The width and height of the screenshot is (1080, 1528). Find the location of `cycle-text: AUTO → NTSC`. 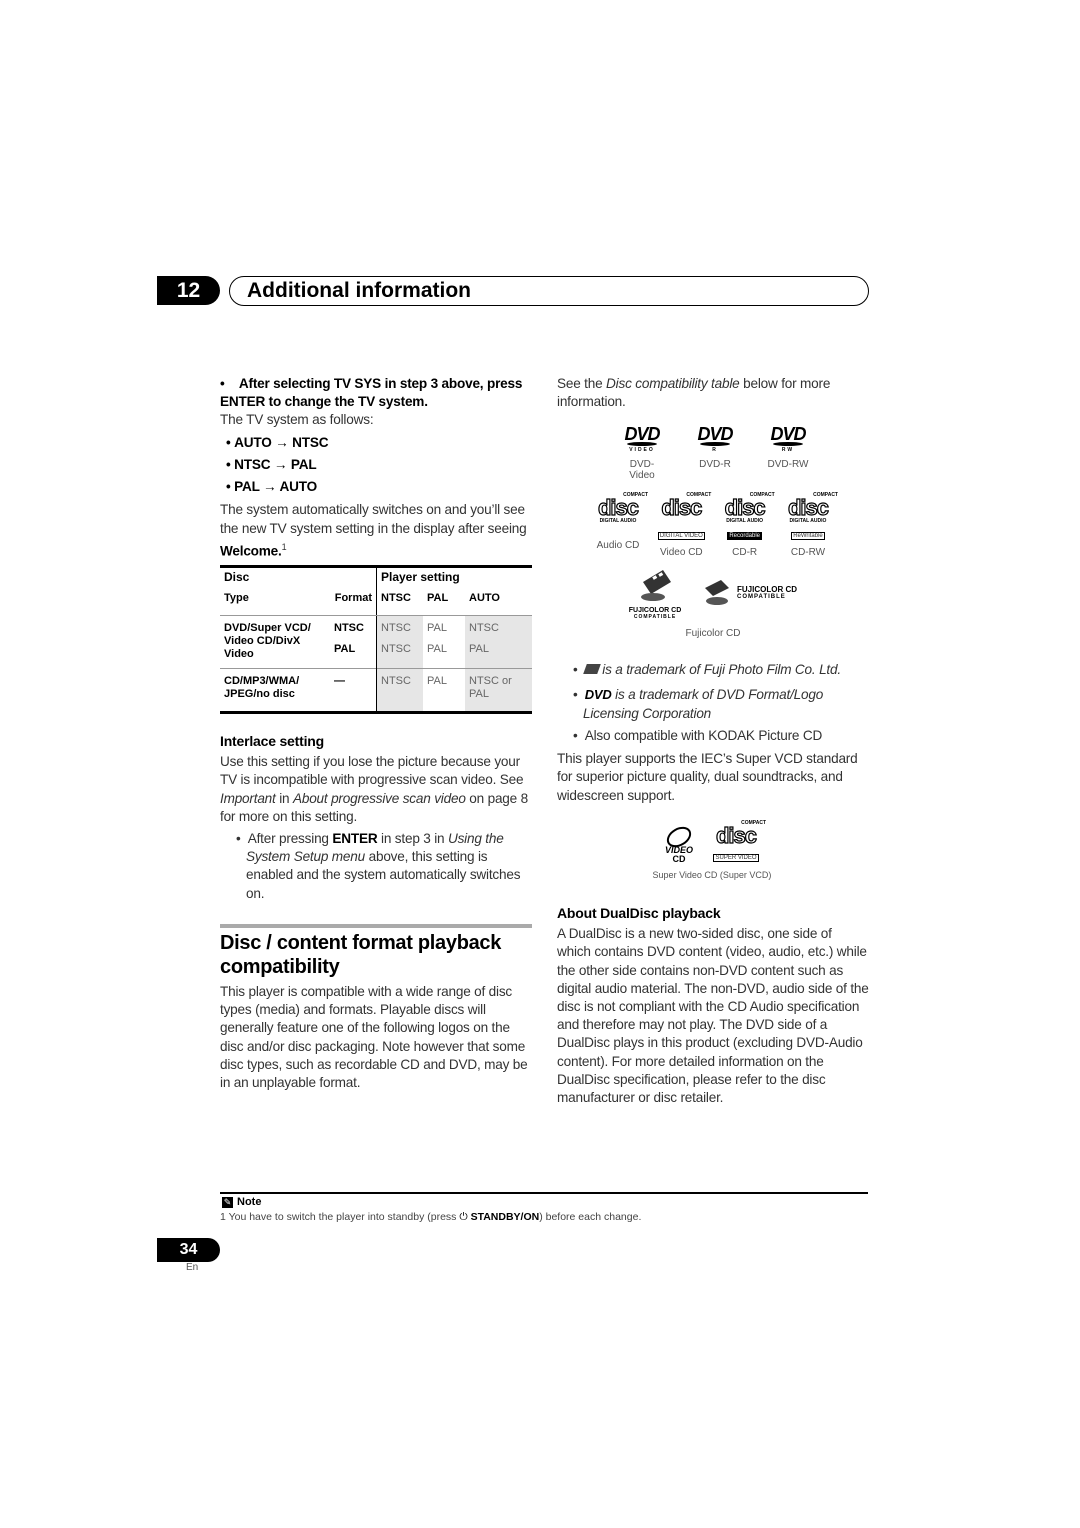

cycle-text: AUTO → NTSC is located at coordinates (281, 442).